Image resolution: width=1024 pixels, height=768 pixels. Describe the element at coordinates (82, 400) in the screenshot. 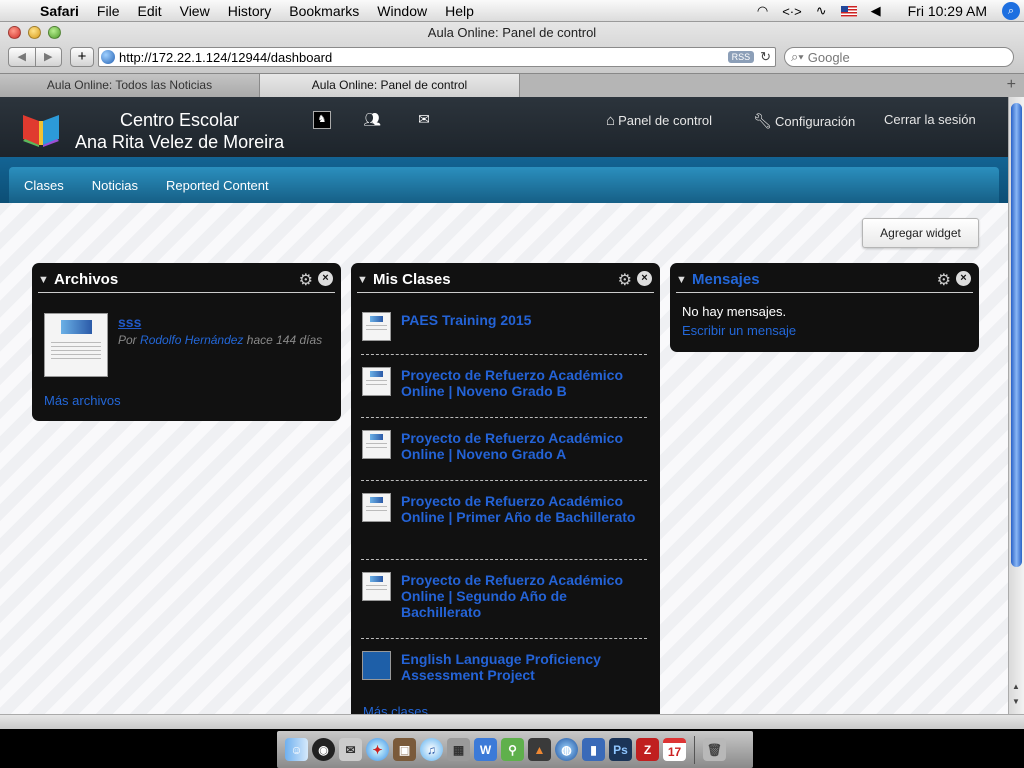

I see `more-files-link: Más archivos` at that location.